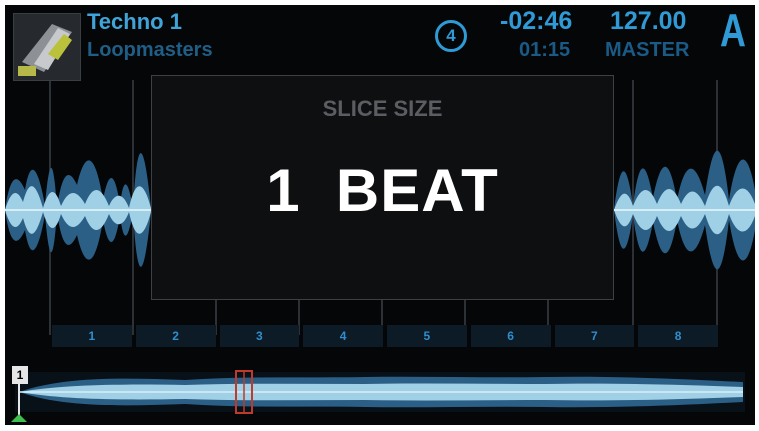  I want to click on slice-row: 1 2 3 4 5 6 7 8, so click(385, 336).